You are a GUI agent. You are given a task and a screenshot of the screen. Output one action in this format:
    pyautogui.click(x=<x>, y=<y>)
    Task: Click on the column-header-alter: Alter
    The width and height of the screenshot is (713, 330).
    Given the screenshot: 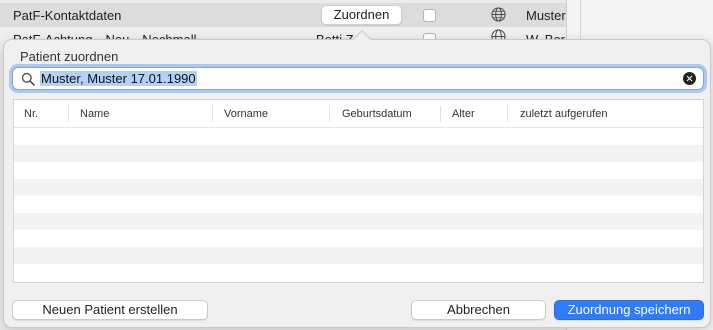 What is the action you would take?
    pyautogui.click(x=458, y=114)
    